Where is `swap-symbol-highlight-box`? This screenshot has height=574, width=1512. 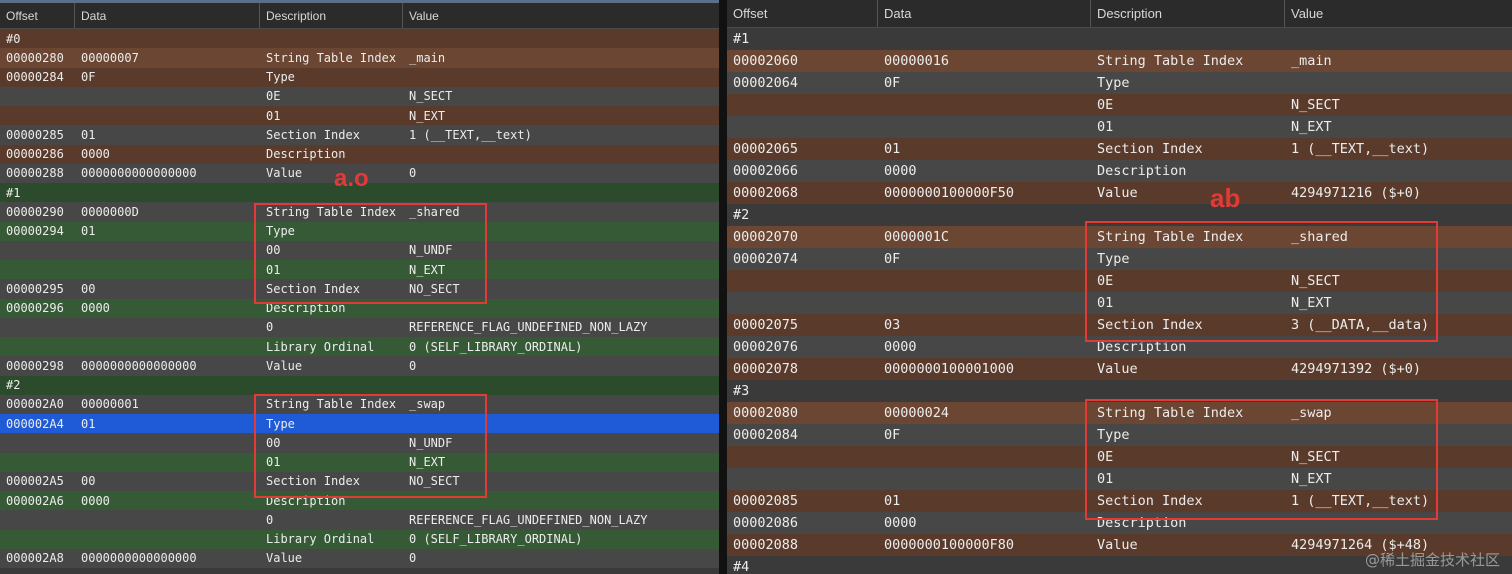 swap-symbol-highlight-box is located at coordinates (370, 446).